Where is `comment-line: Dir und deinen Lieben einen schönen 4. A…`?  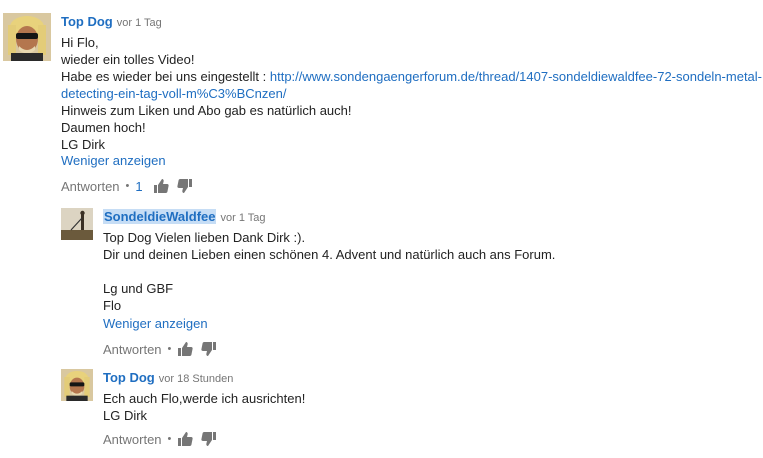
comment-line: Dir und deinen Lieben einen schönen 4. A… is located at coordinates (329, 254).